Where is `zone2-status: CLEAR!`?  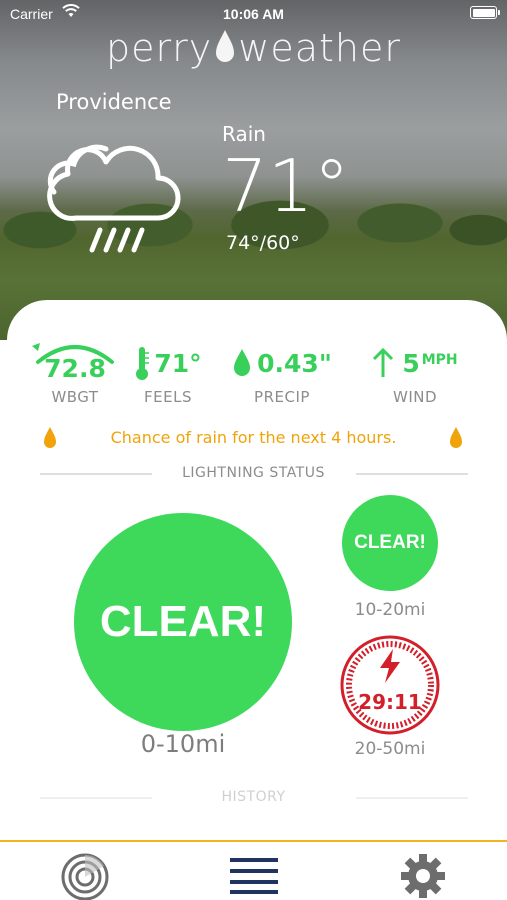
zone2-status: CLEAR! is located at coordinates (390, 542).